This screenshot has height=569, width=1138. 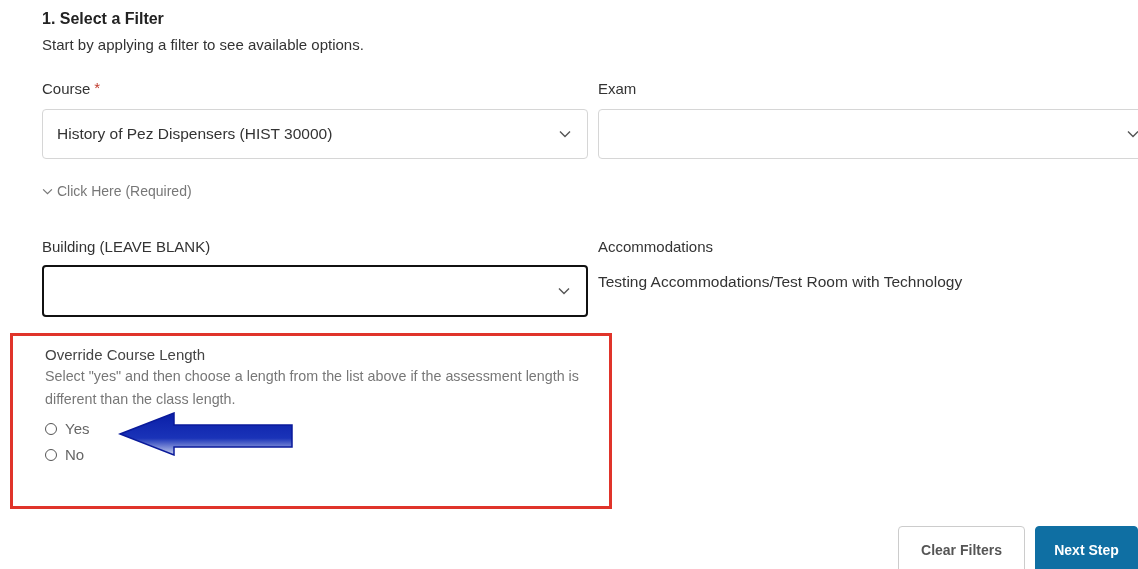 I want to click on section-subtitle: Start by applying a filter to see available options., so click(x=203, y=44).